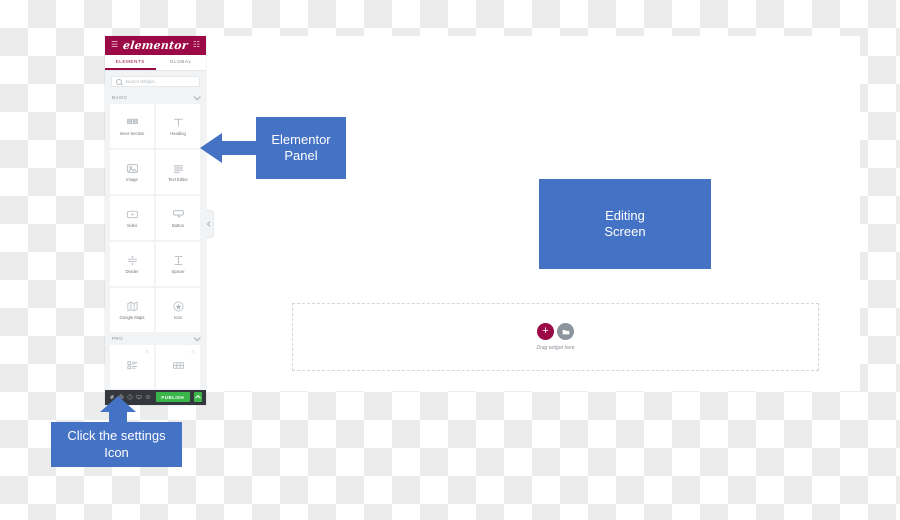 This screenshot has width=900, height=520. I want to click on category-header-pro: PRO, so click(155, 338).